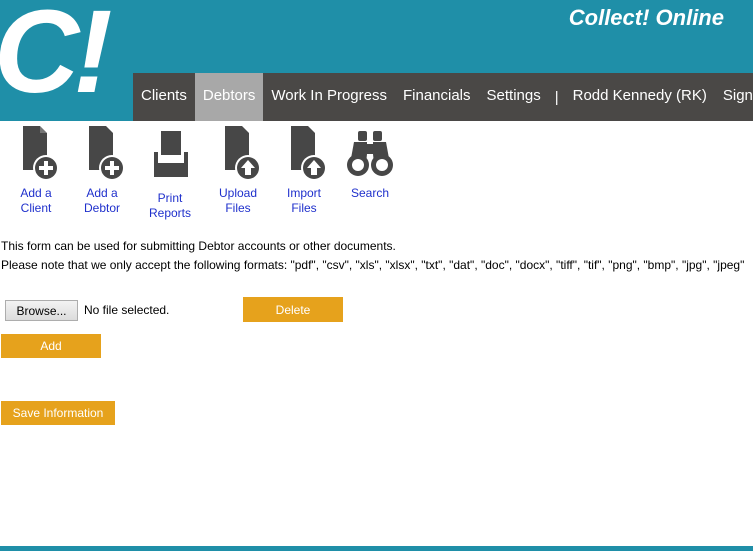 This screenshot has width=753, height=551. I want to click on add-debtor-button: Add a Debtor, so click(102, 170).